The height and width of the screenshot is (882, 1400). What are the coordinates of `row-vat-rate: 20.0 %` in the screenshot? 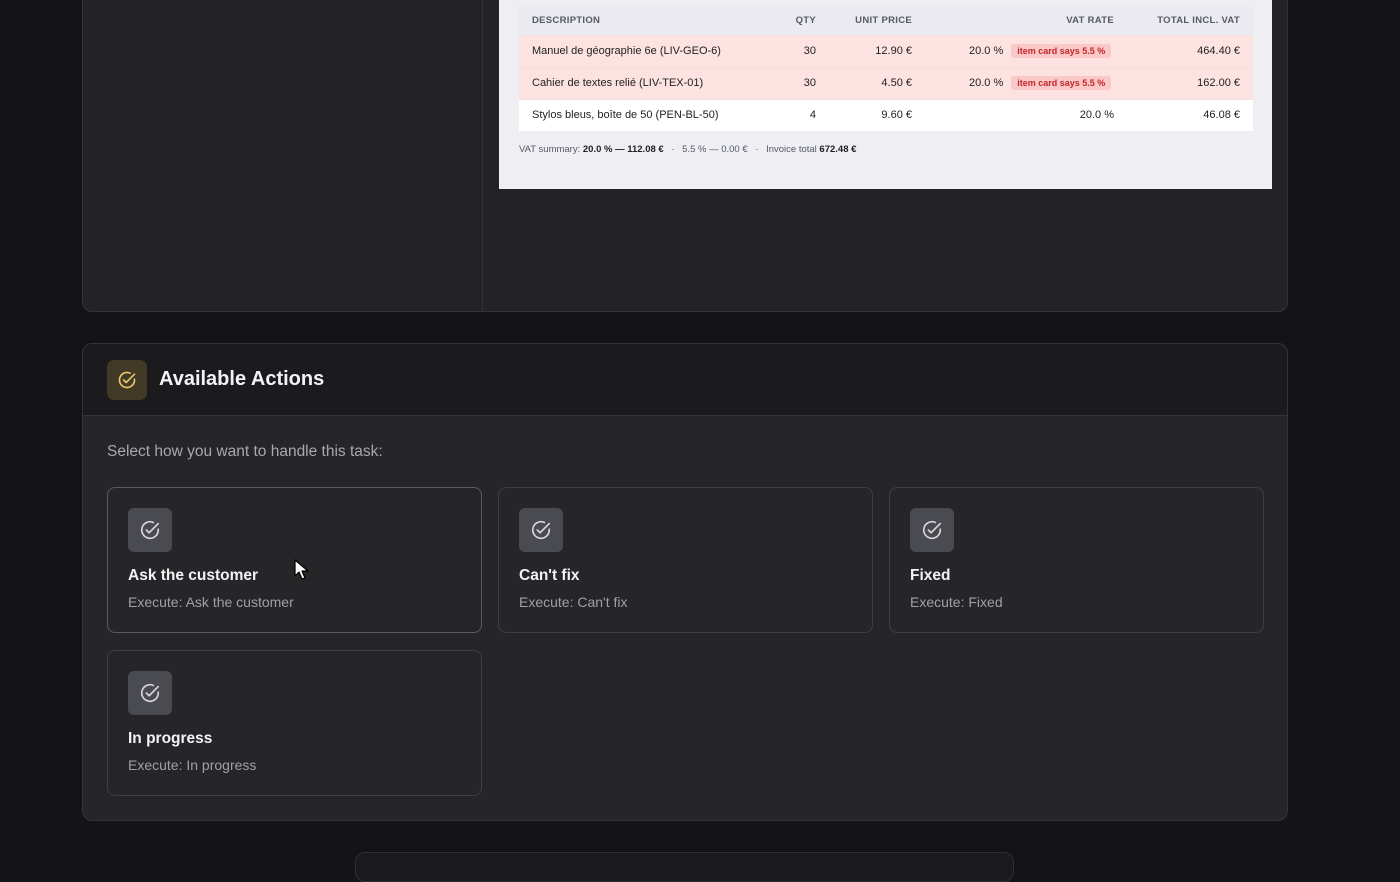 It's located at (1026, 114).